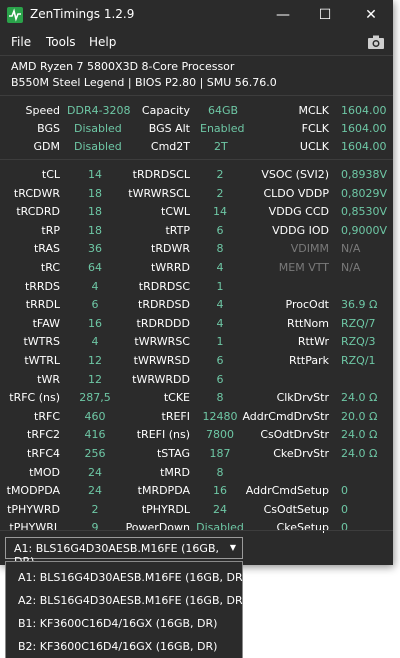 The width and height of the screenshot is (400, 658). Describe the element at coordinates (47, 146) in the screenshot. I see `gdm-label: GDM` at that location.